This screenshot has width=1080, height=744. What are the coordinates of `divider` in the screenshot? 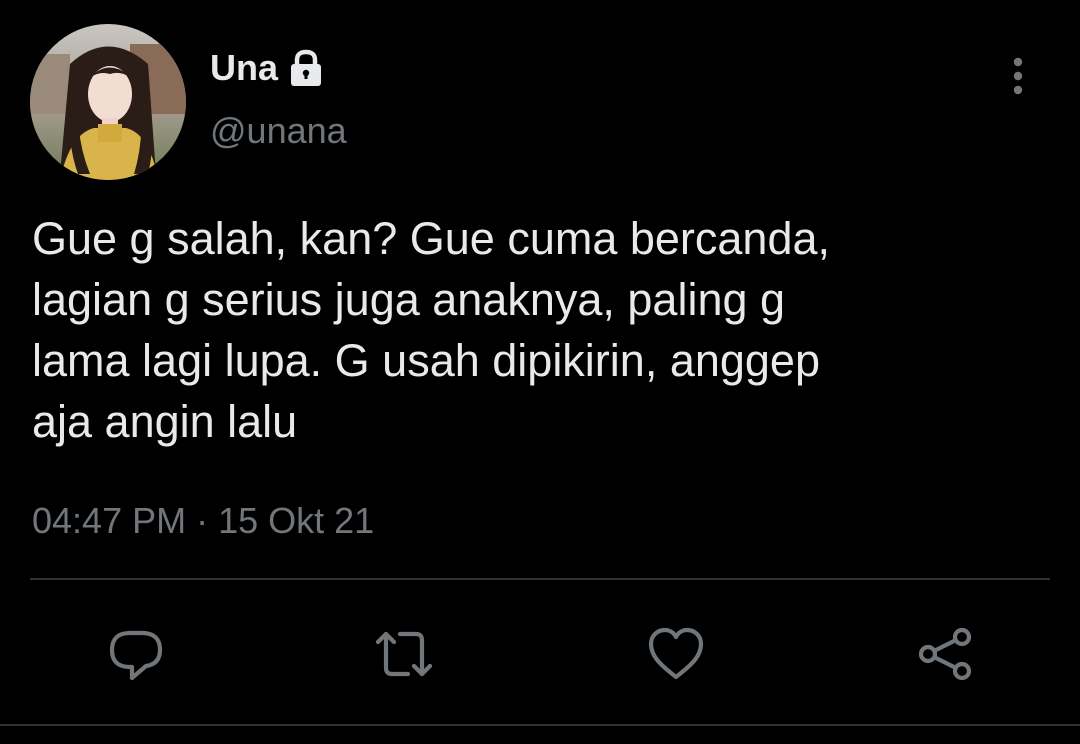 It's located at (540, 579).